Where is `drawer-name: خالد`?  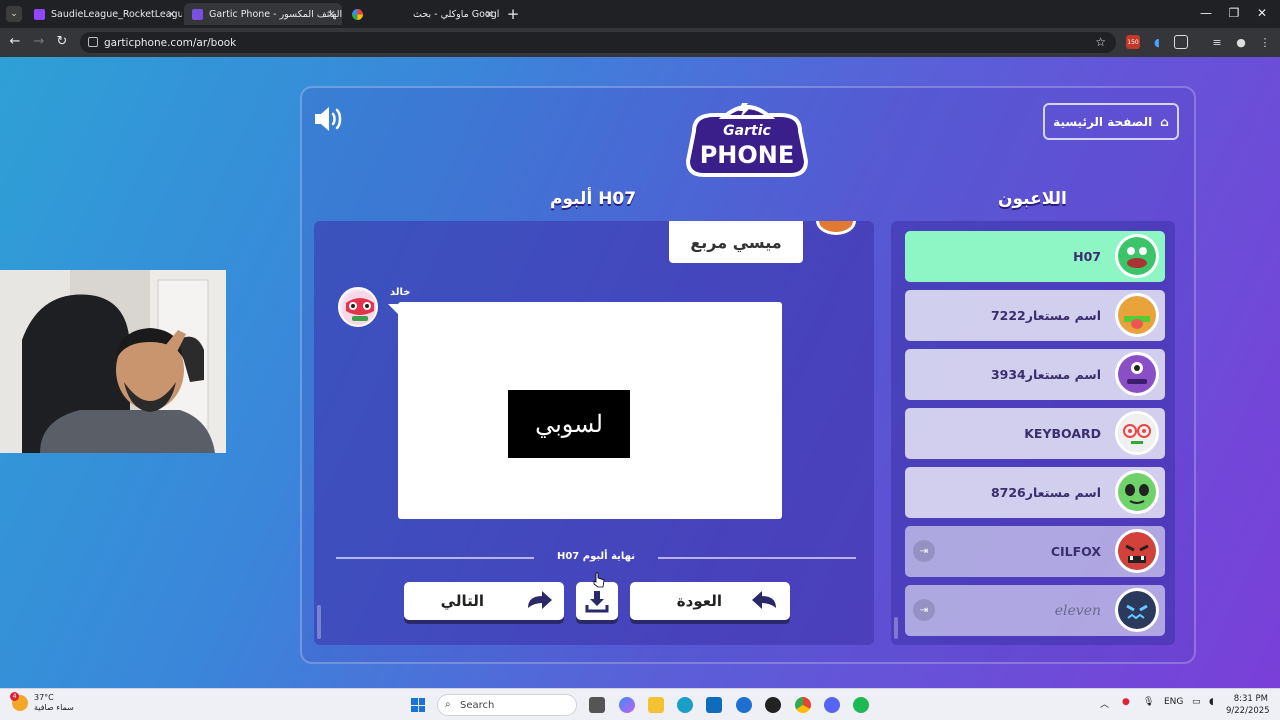 drawer-name: خالد is located at coordinates (400, 292).